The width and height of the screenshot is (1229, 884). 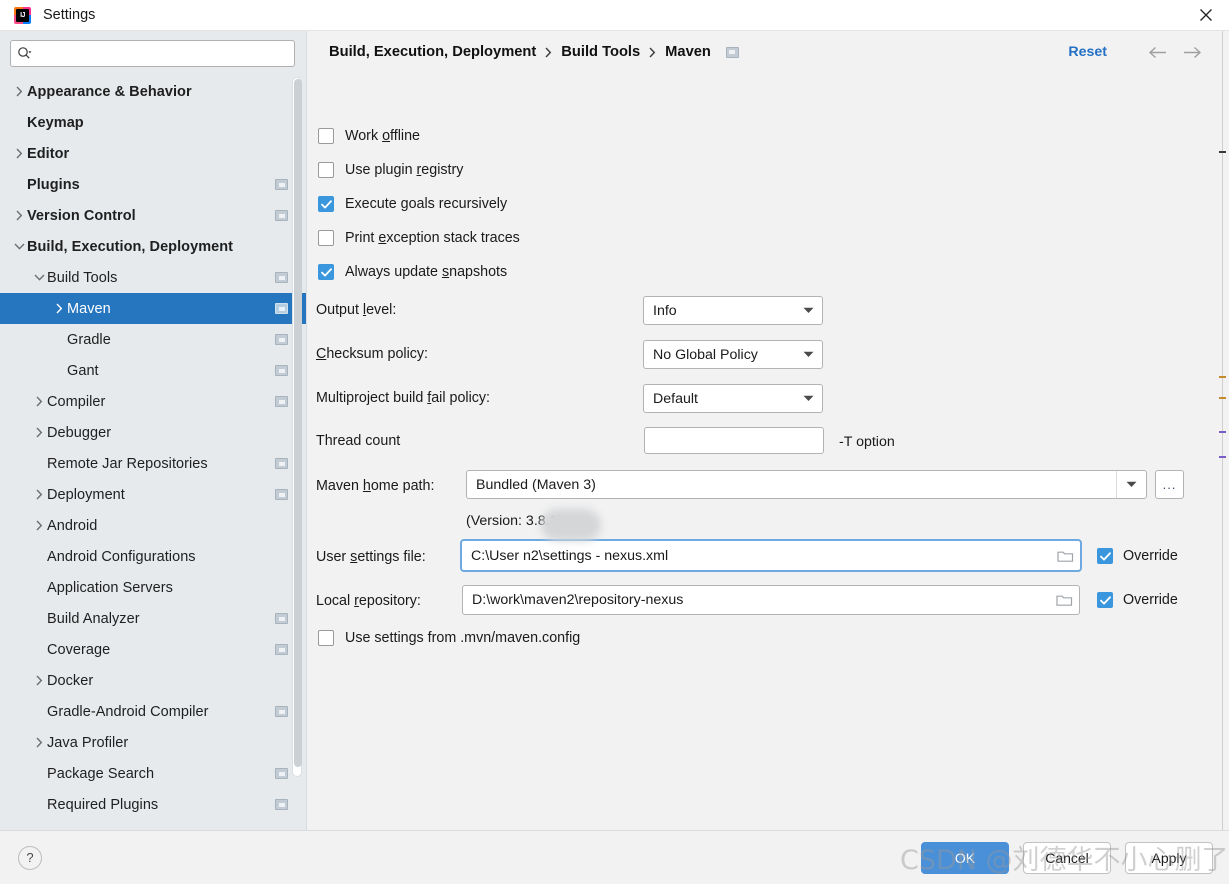 I want to click on ok-button: OK, so click(x=965, y=857).